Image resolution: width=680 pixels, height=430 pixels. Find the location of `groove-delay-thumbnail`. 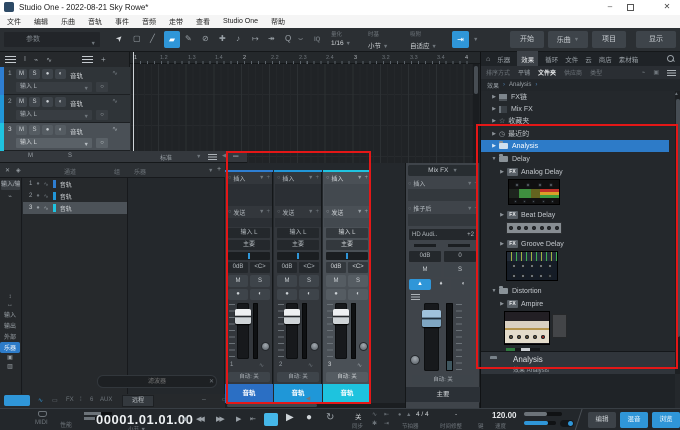

groove-delay-thumbnail is located at coordinates (532, 266).